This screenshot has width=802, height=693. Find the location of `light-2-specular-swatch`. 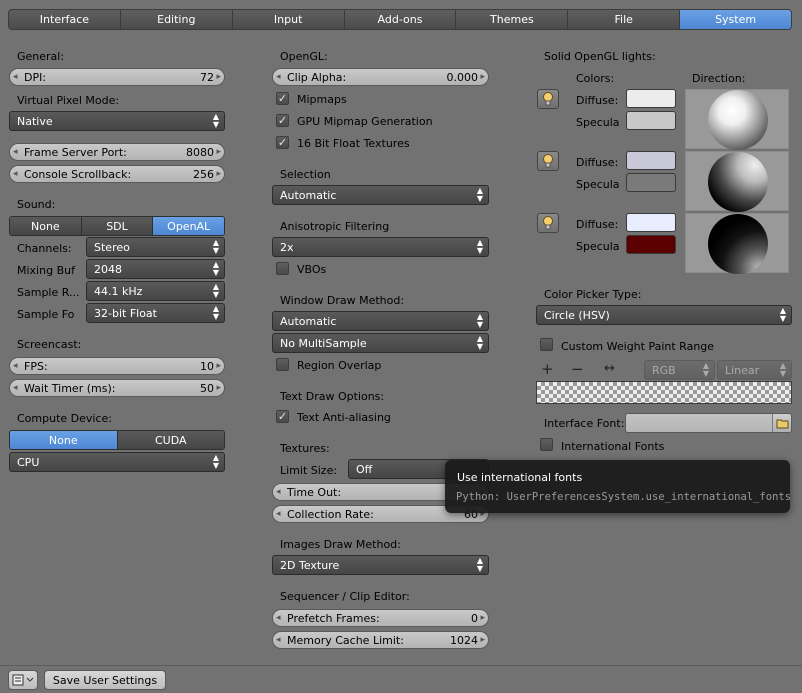

light-2-specular-swatch is located at coordinates (651, 182).